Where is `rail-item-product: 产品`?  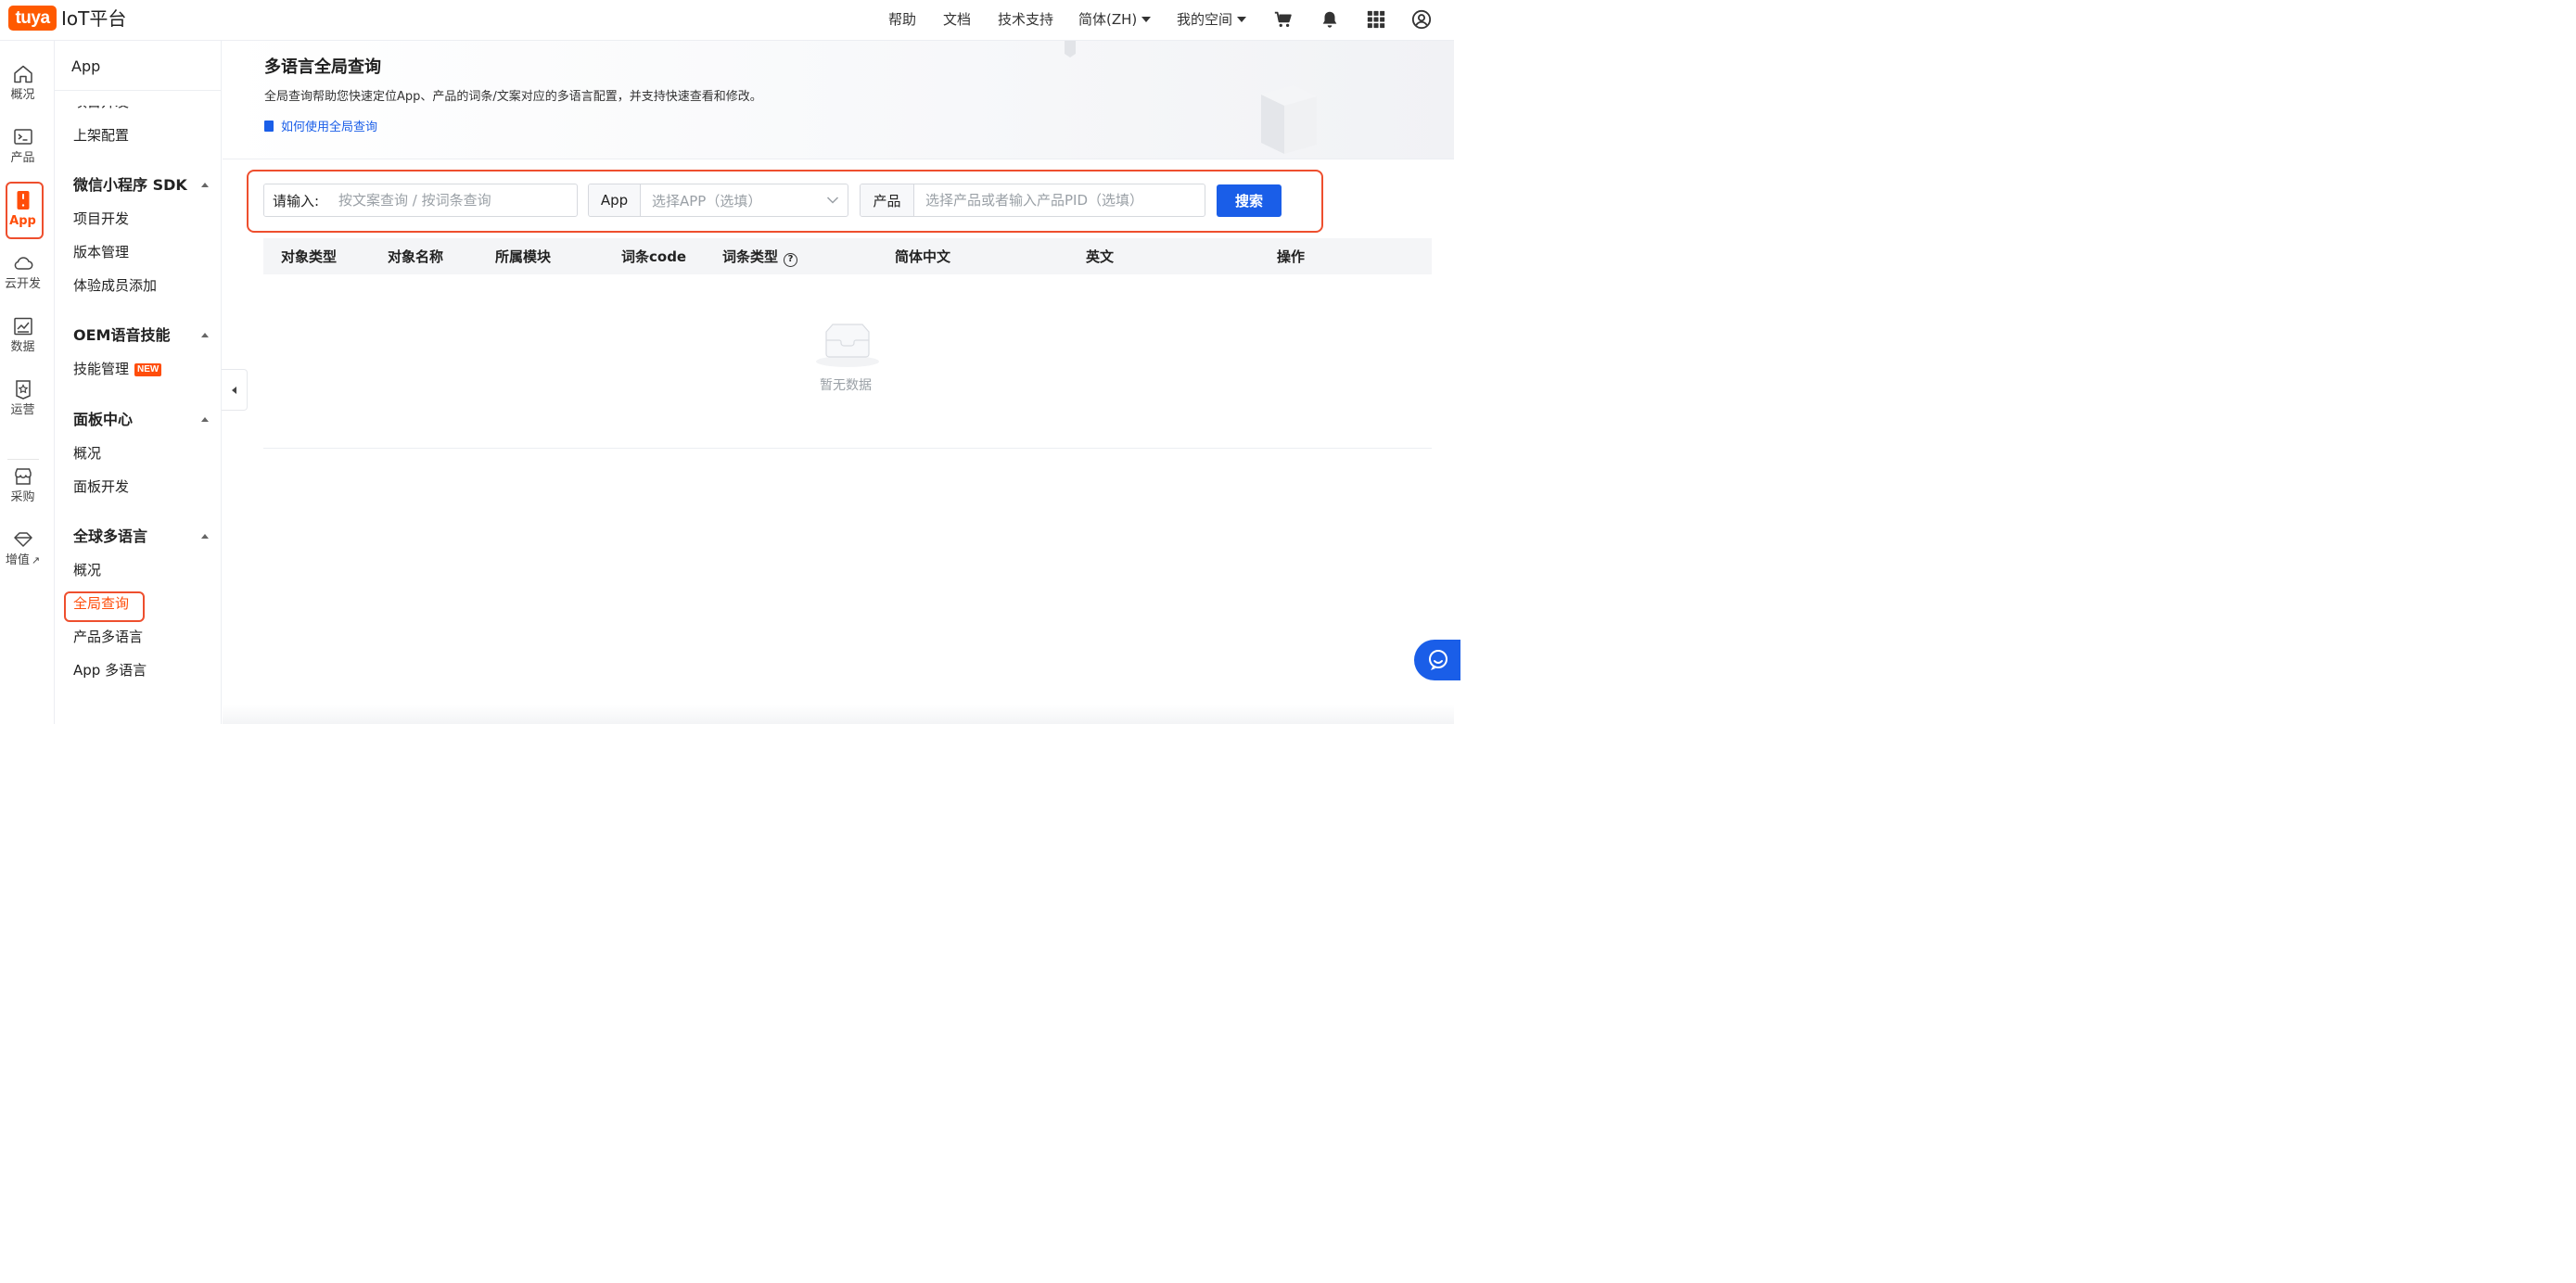 rail-item-product: 产品 is located at coordinates (22, 149).